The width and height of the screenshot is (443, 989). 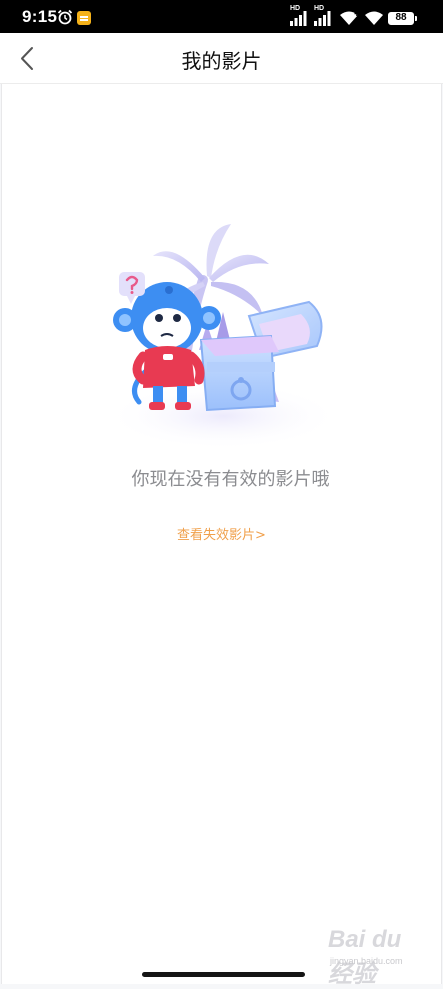 What do you see at coordinates (223, 337) in the screenshot?
I see `monkey-treasure-chest-illustration` at bounding box center [223, 337].